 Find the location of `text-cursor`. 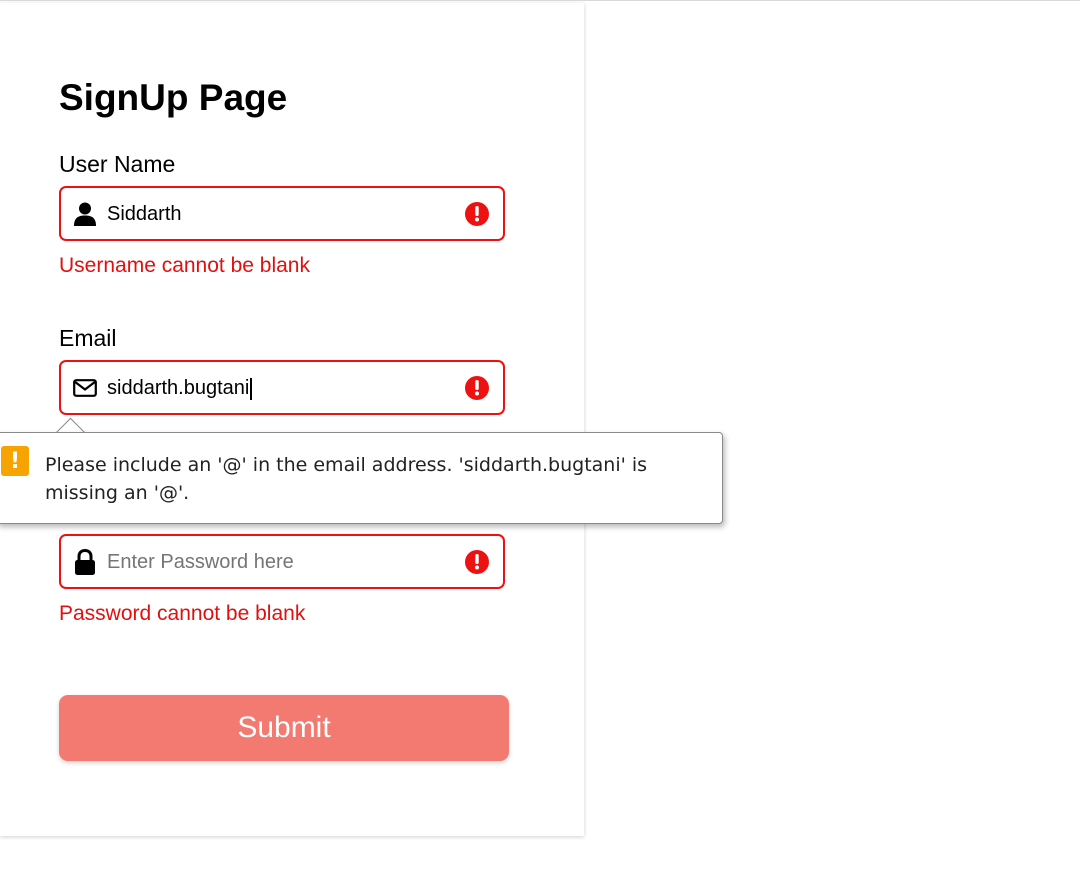

text-cursor is located at coordinates (251, 389).